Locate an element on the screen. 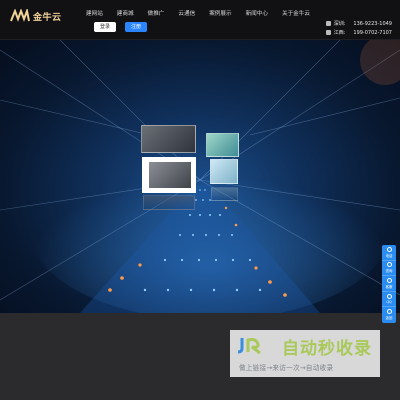 This screenshot has height=400, width=400. toolbar-phone: 电话 is located at coordinates (389, 253).